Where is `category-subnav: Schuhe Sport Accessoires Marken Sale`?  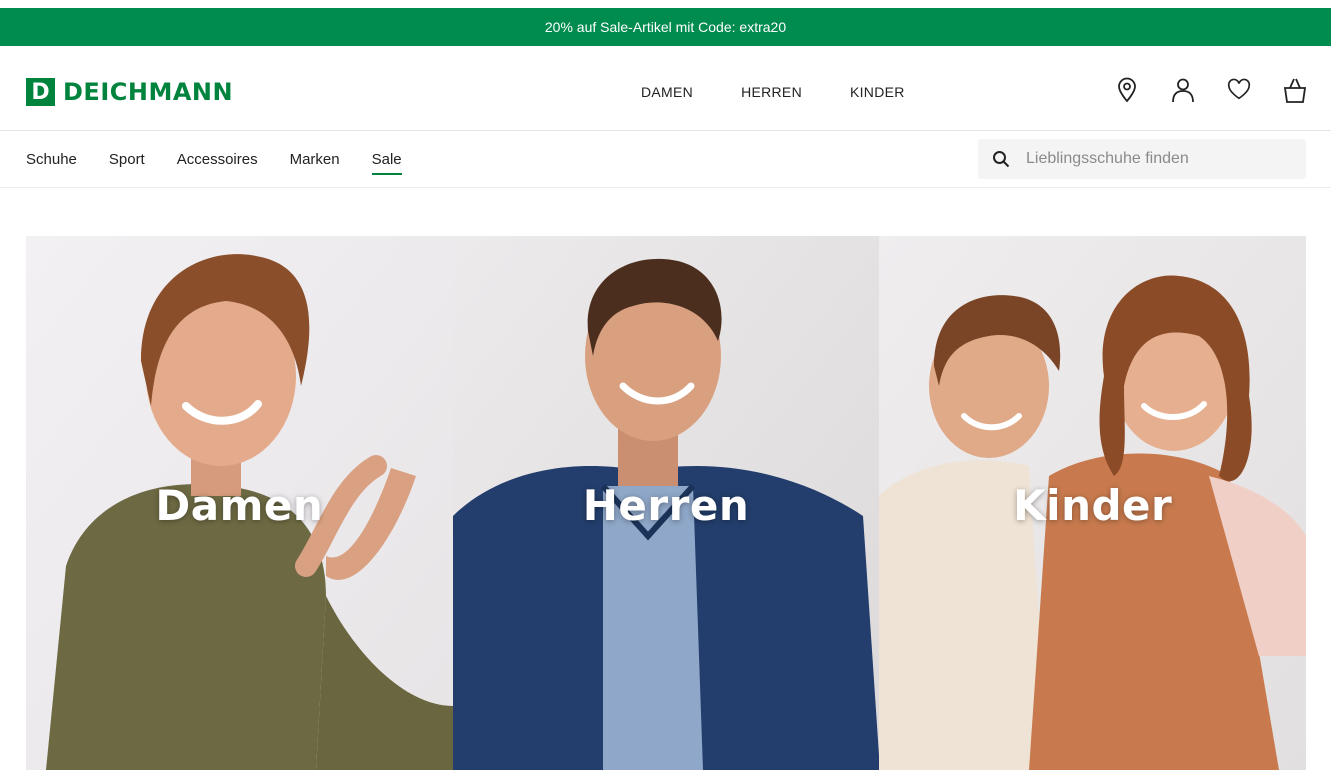
category-subnav: Schuhe Sport Accessoires Marken Sale is located at coordinates (665, 159).